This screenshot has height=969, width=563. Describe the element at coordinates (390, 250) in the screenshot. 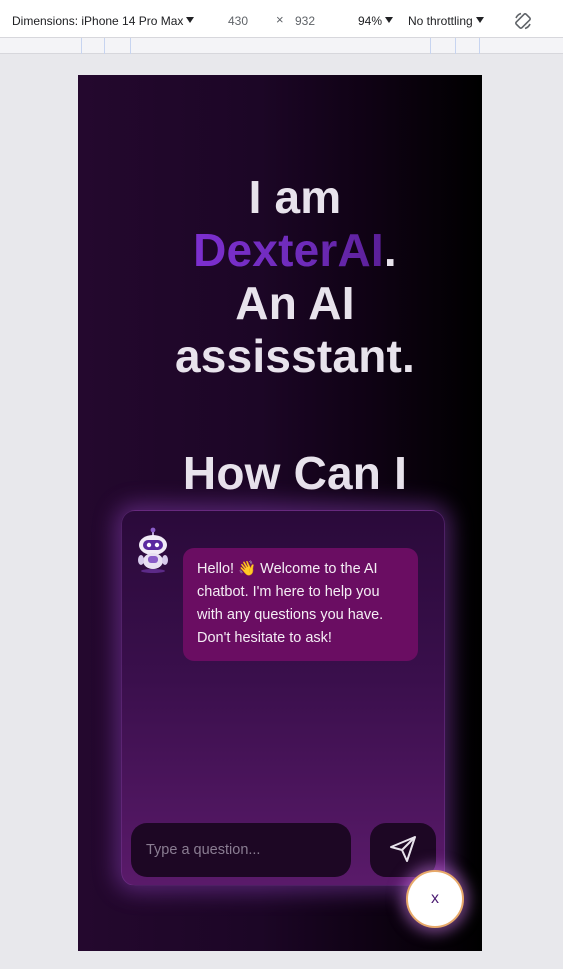

I see `brand-suffix: .` at that location.